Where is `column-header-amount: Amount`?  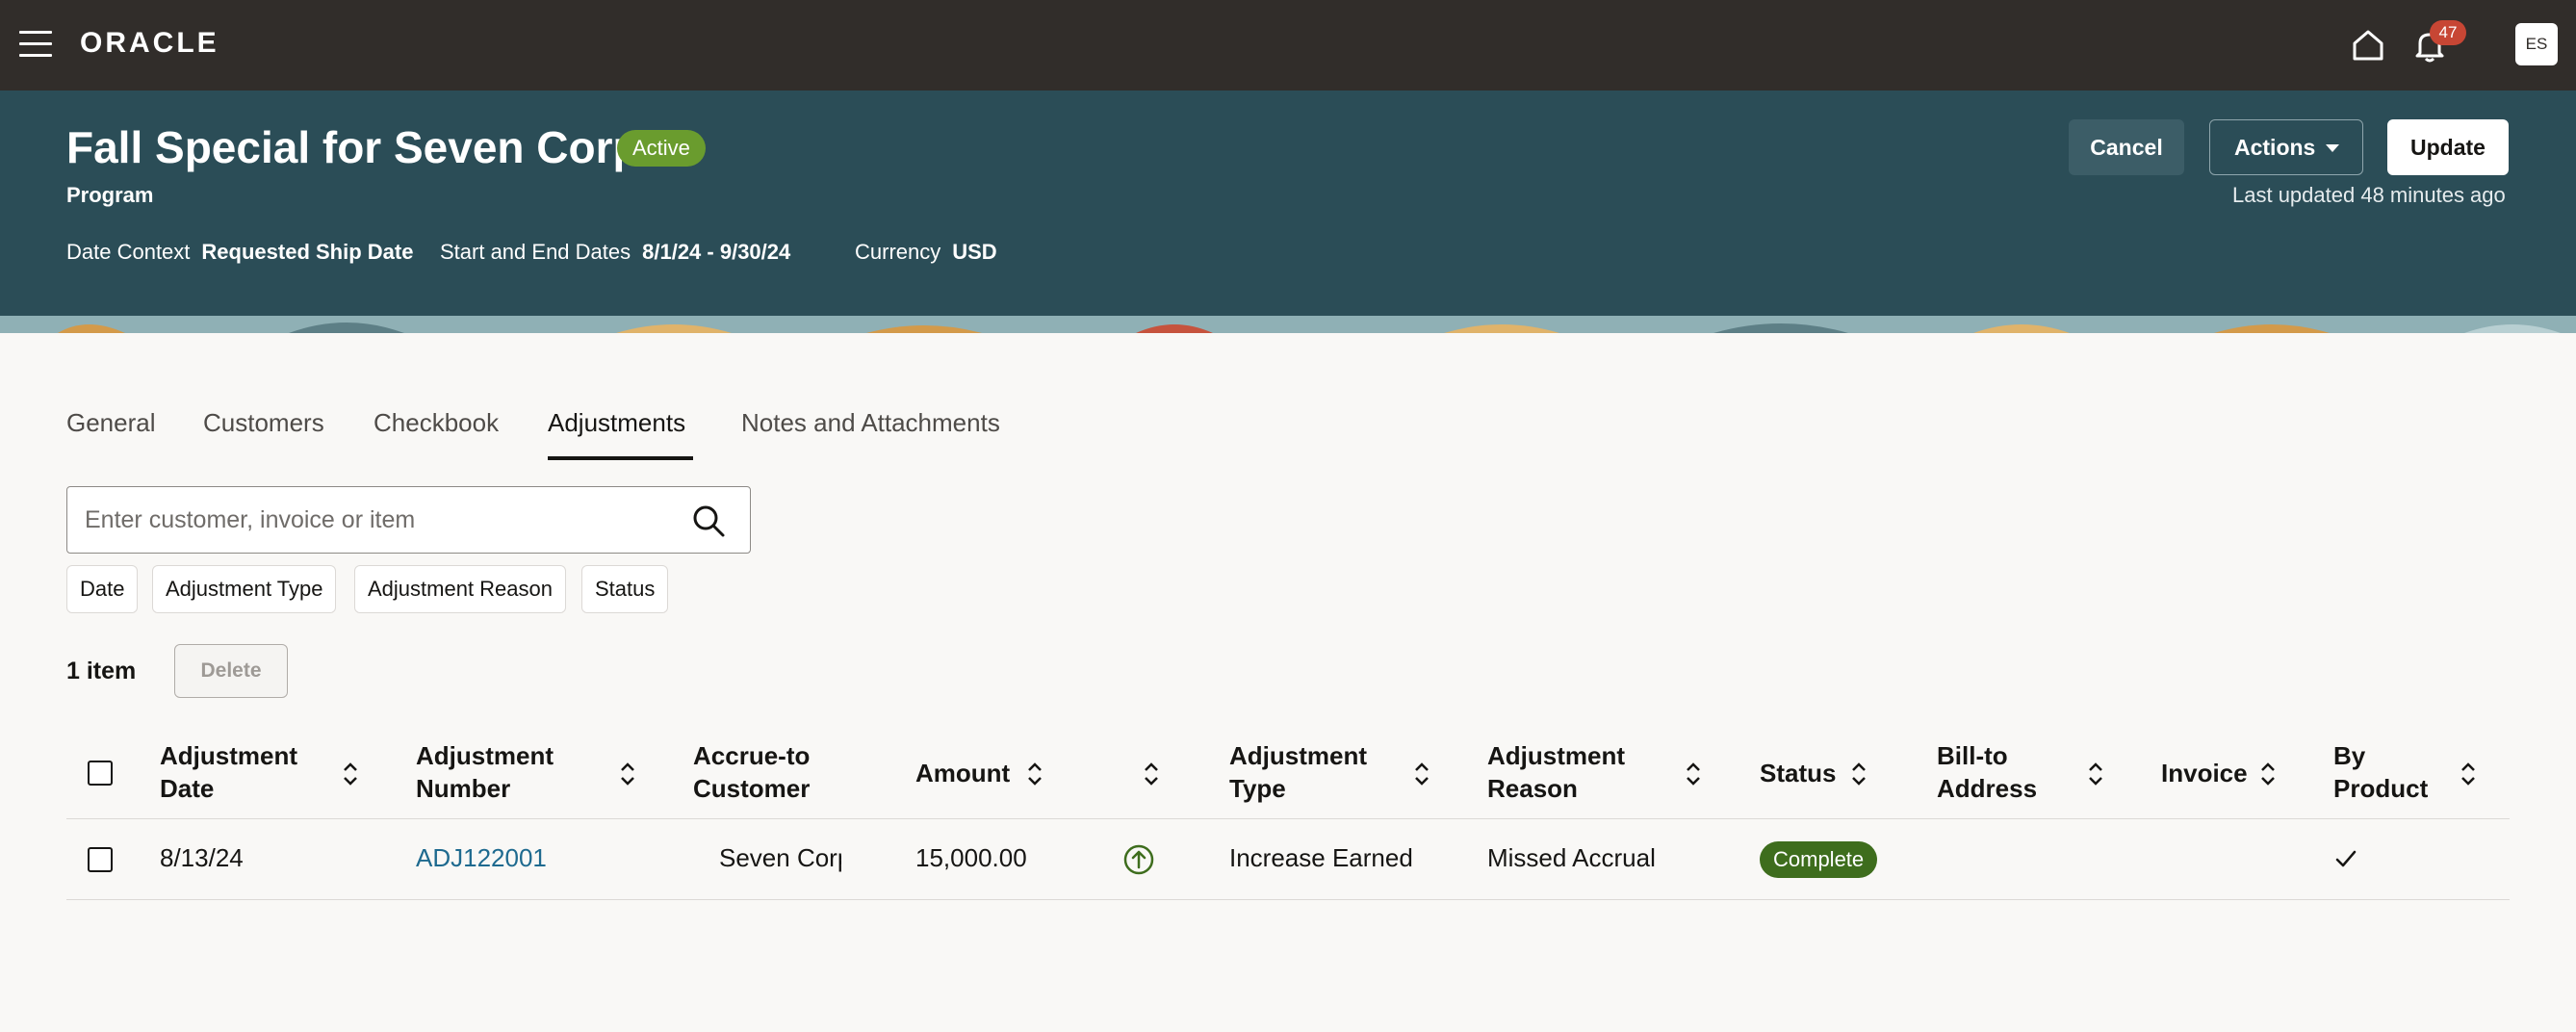
column-header-amount: Amount is located at coordinates (962, 773).